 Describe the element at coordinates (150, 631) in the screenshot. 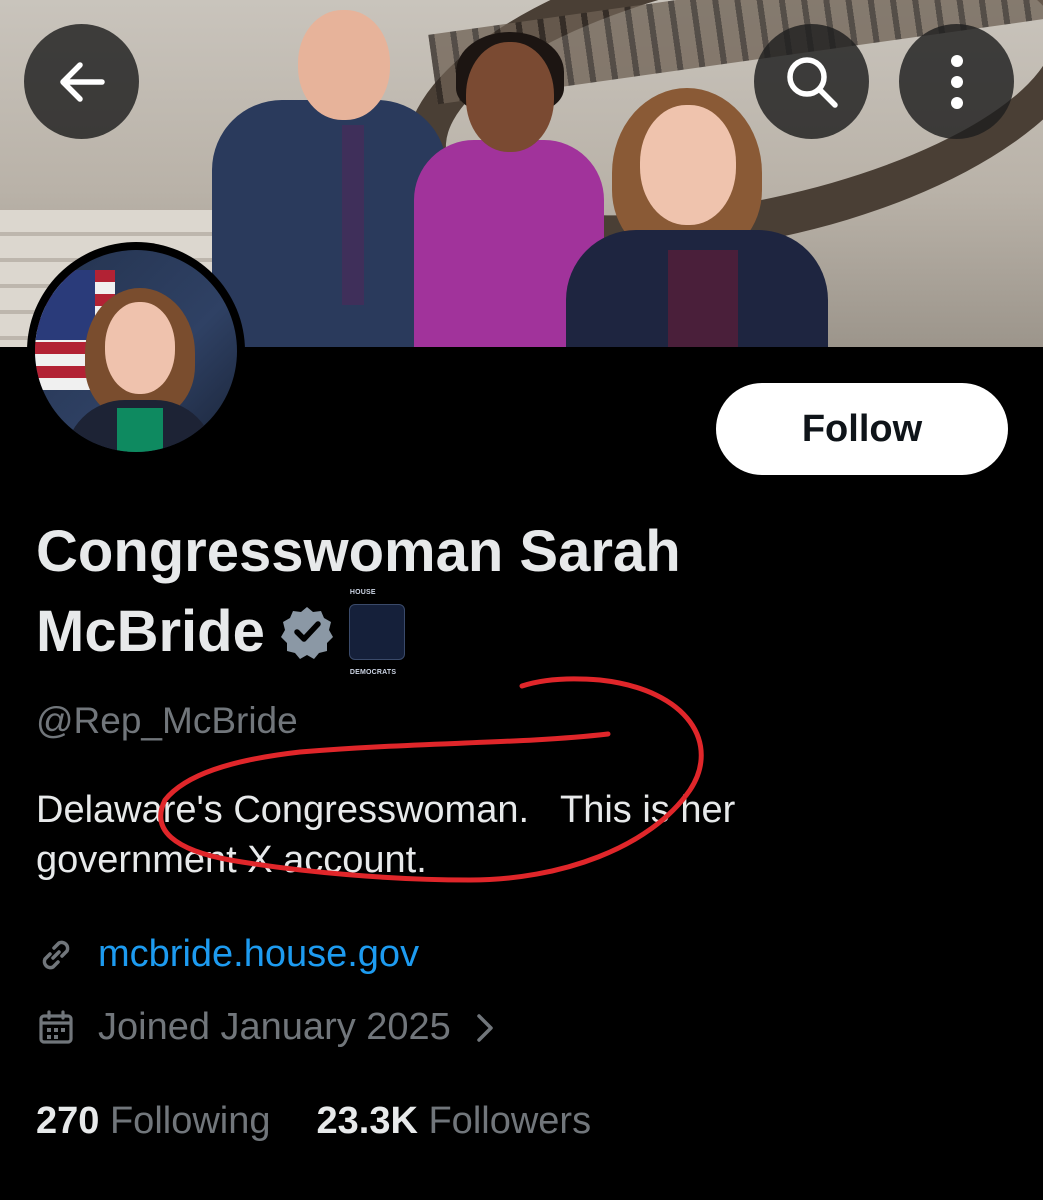

I see `profile-name-line-2: McBride` at that location.